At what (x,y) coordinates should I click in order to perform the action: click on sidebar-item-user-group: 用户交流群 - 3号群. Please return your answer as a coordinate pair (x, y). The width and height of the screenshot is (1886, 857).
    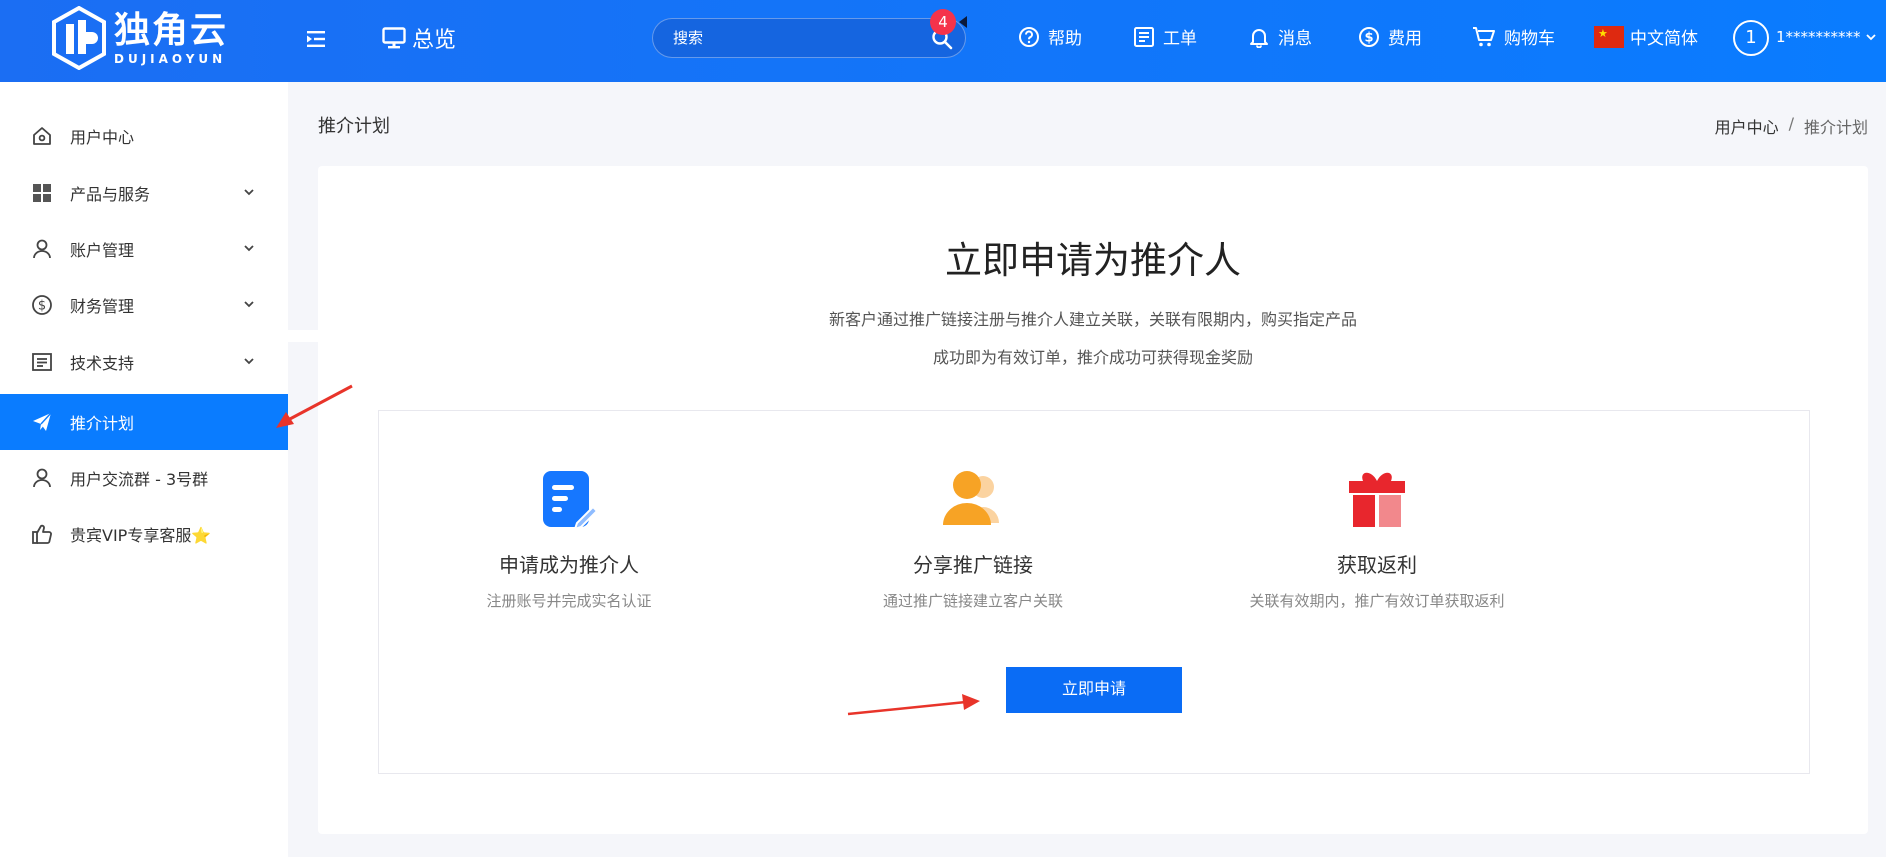
    Looking at the image, I should click on (144, 478).